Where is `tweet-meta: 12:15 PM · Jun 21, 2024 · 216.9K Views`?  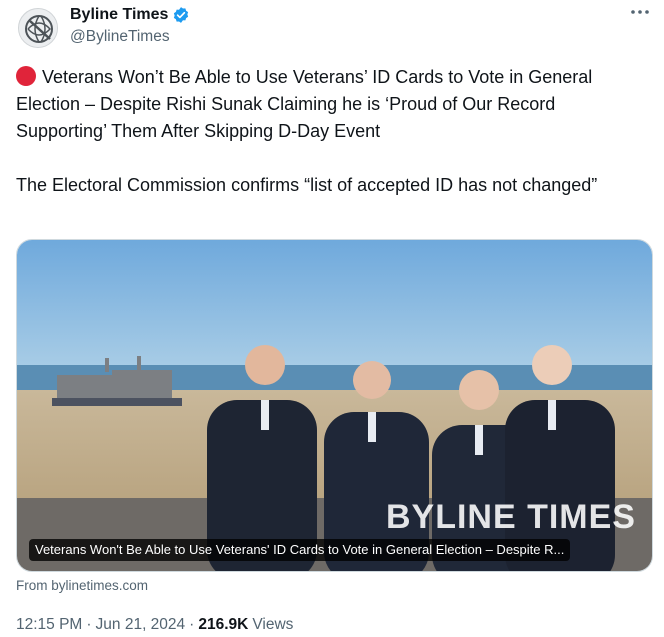 tweet-meta: 12:15 PM · Jun 21, 2024 · 216.9K Views is located at coordinates (154, 625).